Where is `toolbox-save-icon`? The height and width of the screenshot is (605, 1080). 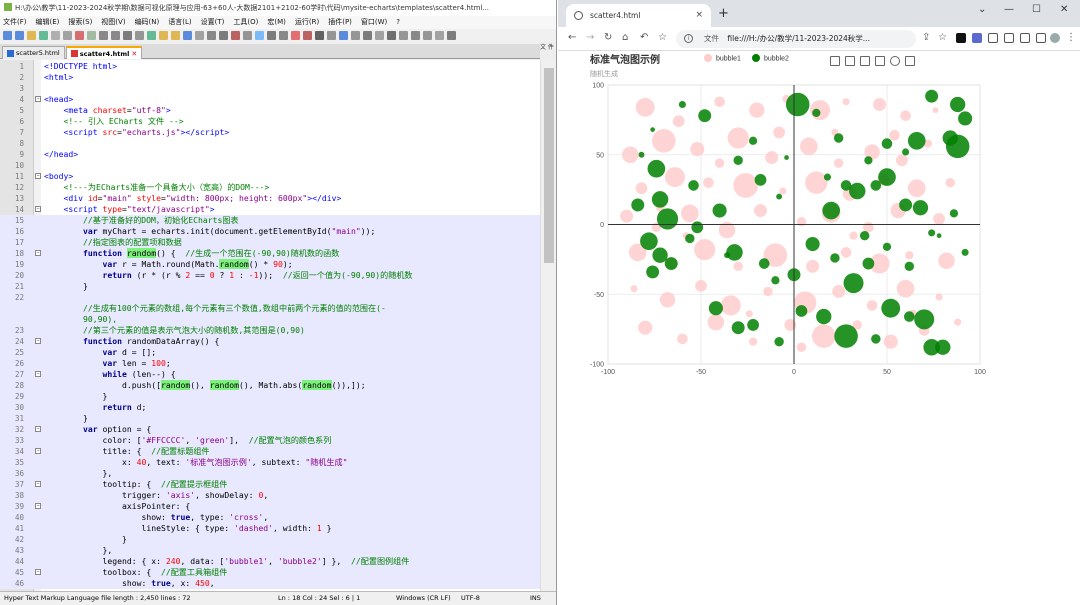 toolbox-save-icon is located at coordinates (910, 61).